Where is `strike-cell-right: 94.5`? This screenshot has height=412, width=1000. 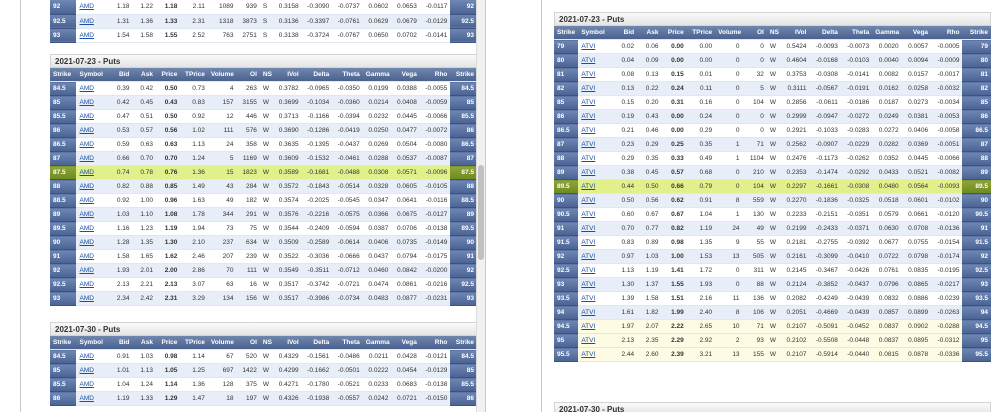 strike-cell-right: 94.5 is located at coordinates (976, 326).